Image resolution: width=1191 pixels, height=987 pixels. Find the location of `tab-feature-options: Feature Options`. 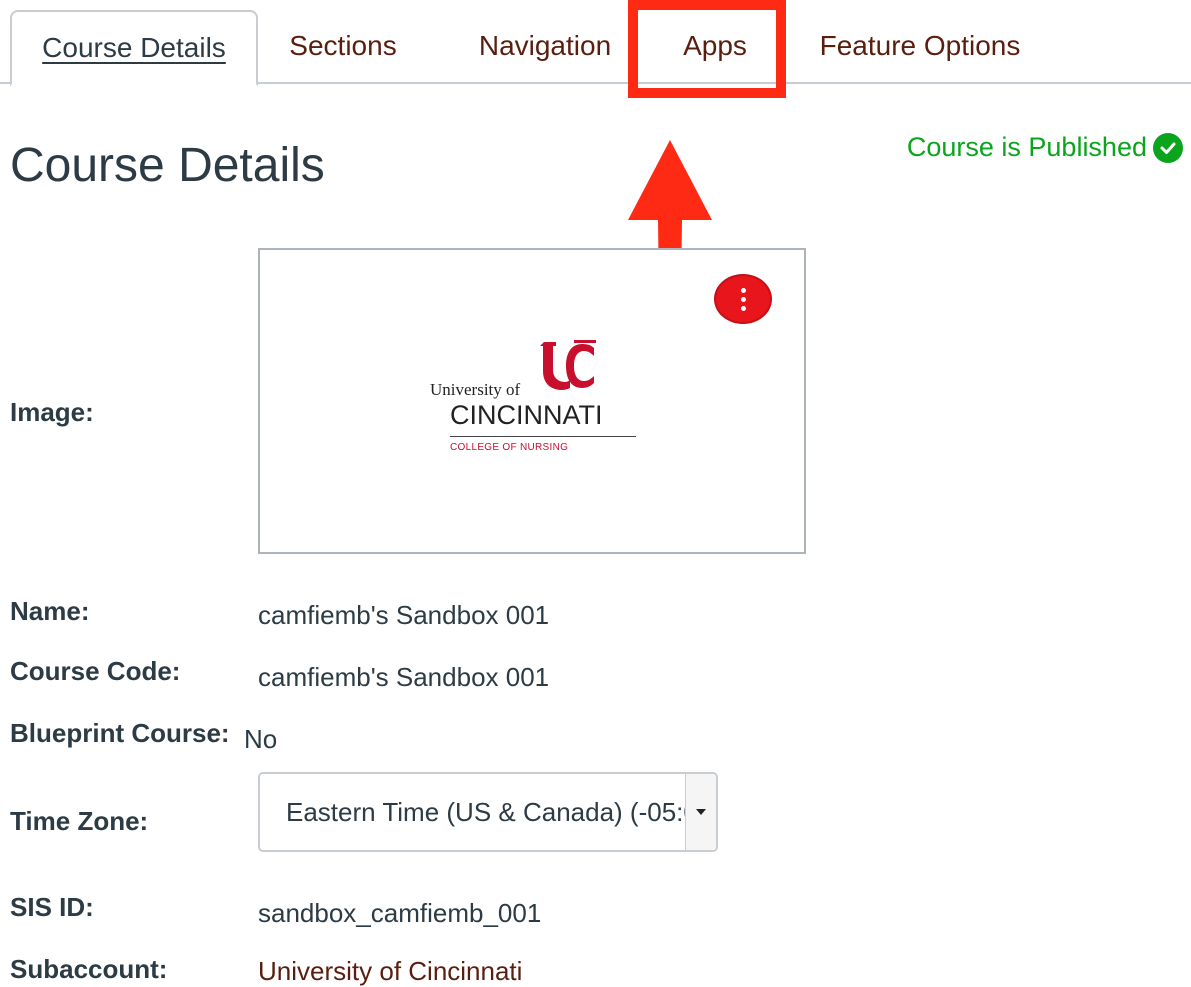

tab-feature-options: Feature Options is located at coordinates (920, 47).